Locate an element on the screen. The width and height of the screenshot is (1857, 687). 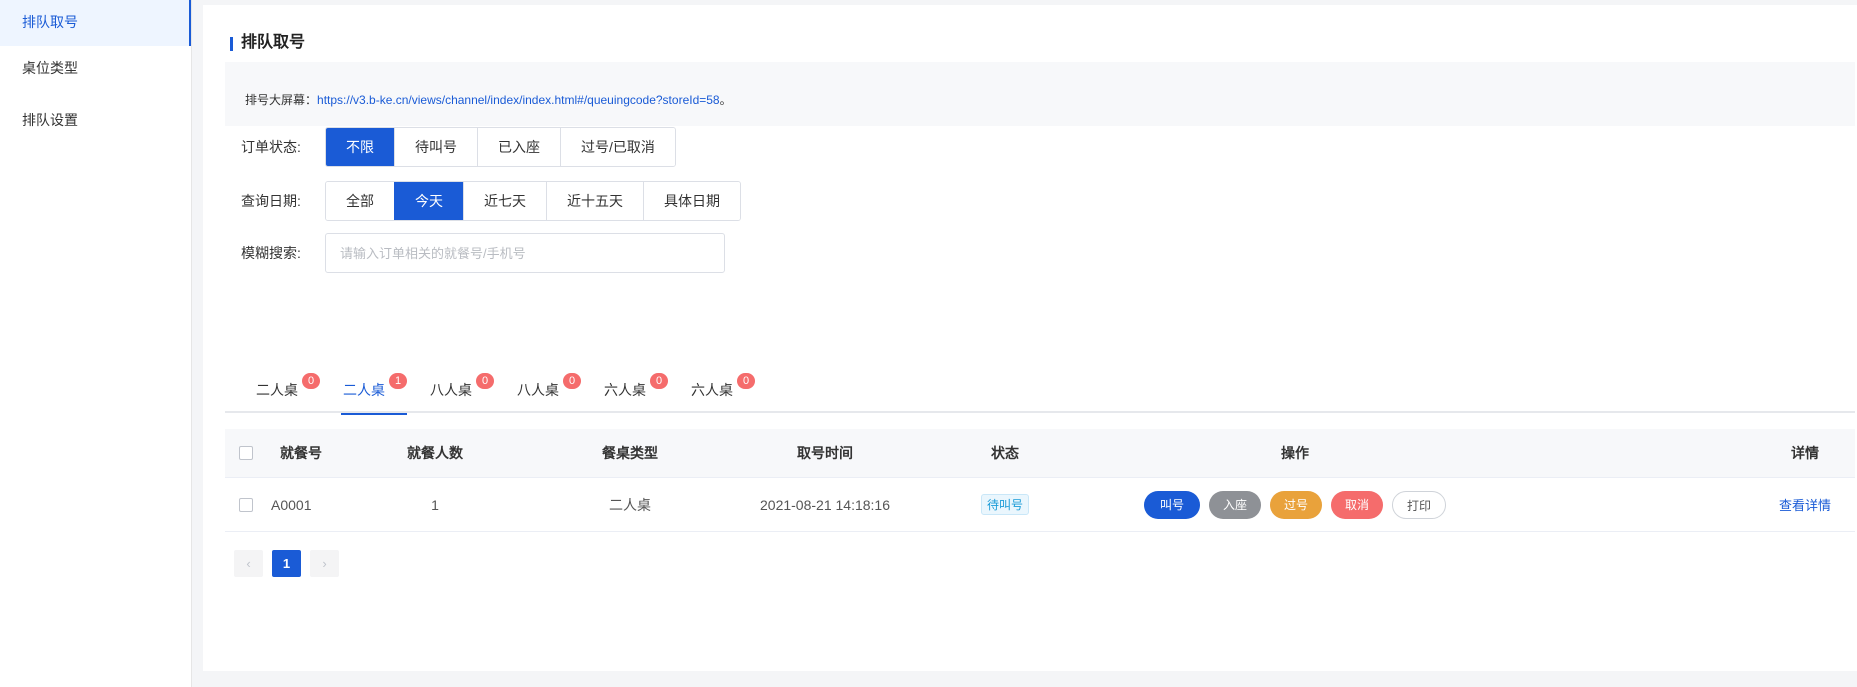
row-checkbox-cell is located at coordinates (246, 504).